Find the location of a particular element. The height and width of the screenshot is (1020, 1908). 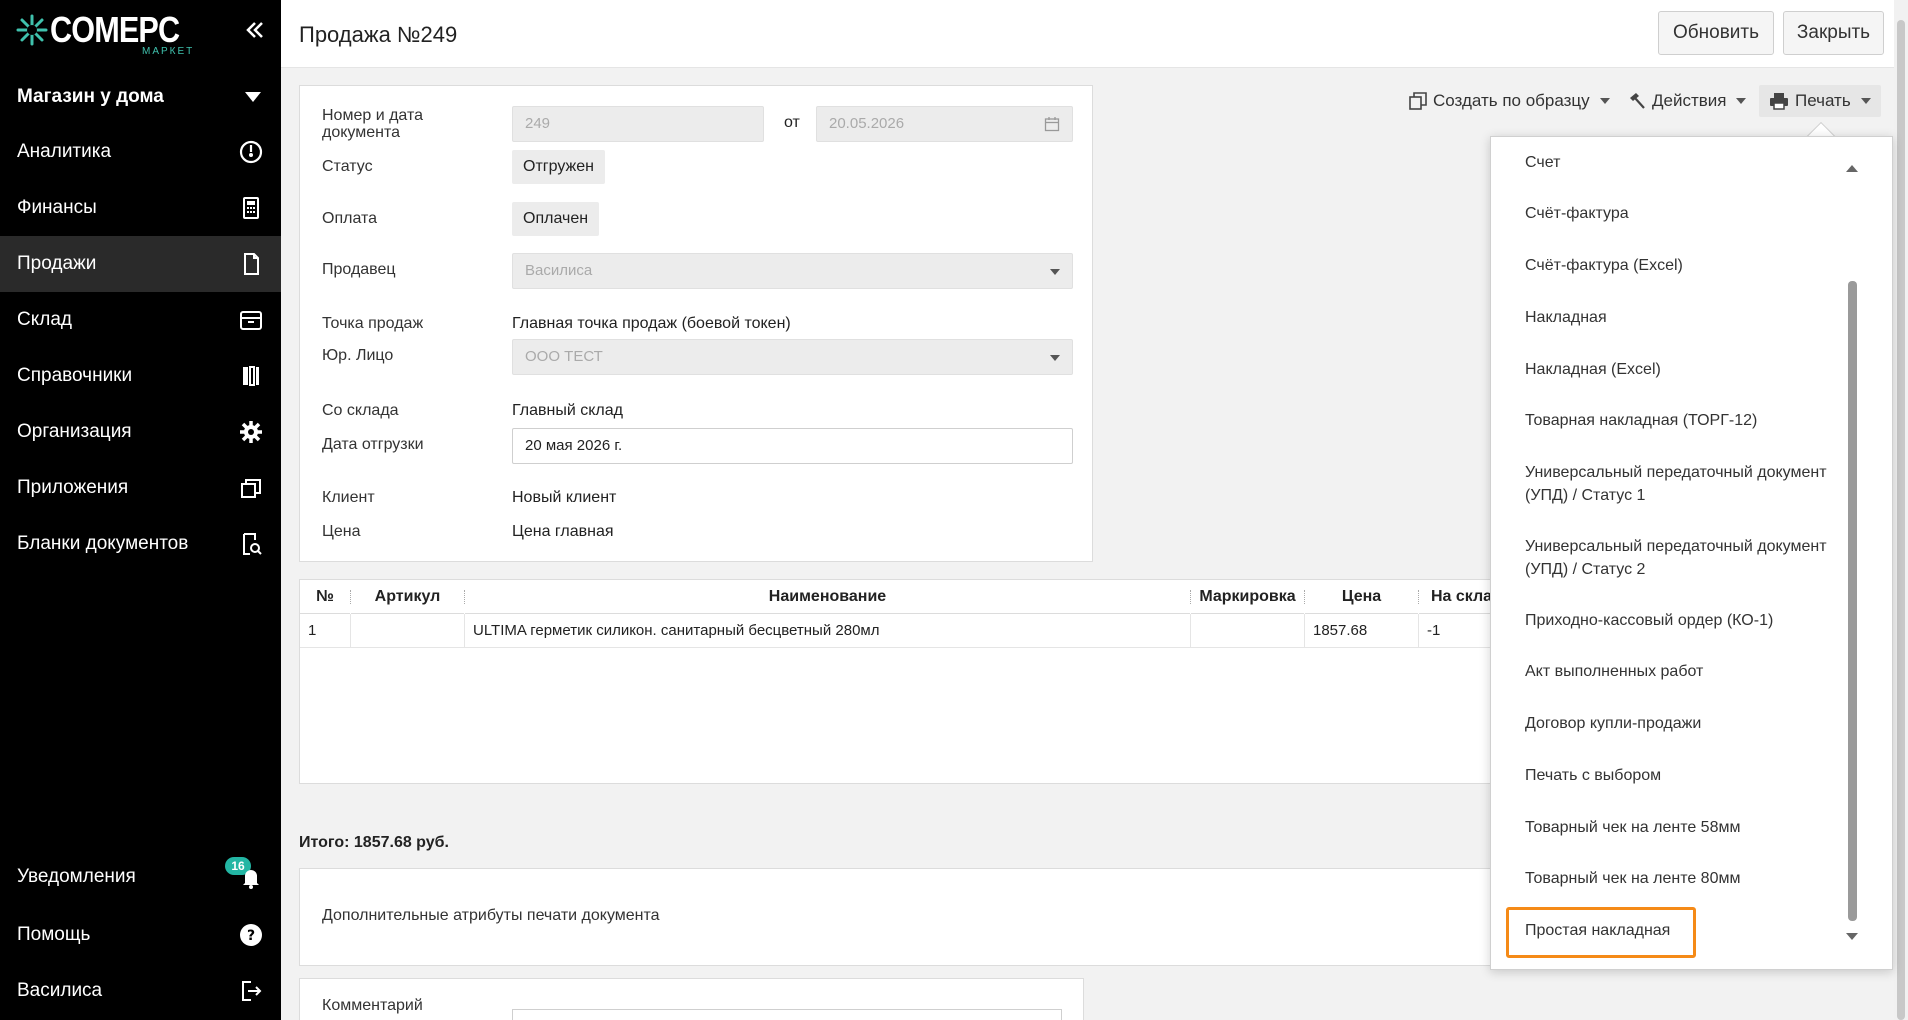

sidebar-item-warehouse: Склад is located at coordinates (140, 320).